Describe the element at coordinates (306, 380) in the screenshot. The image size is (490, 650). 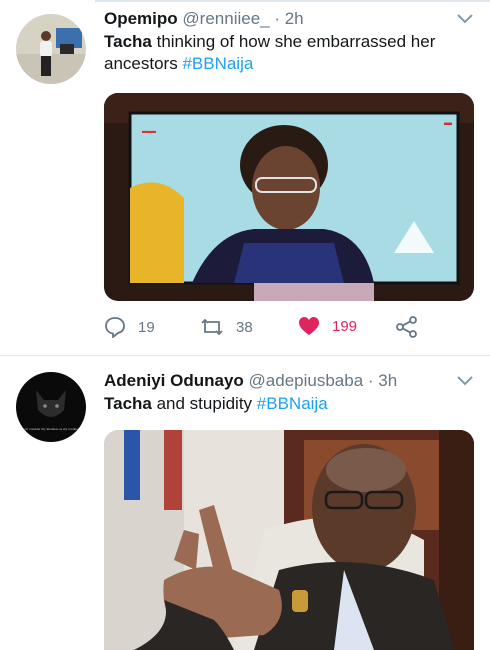
I see `handle: @adepiusbaba` at that location.